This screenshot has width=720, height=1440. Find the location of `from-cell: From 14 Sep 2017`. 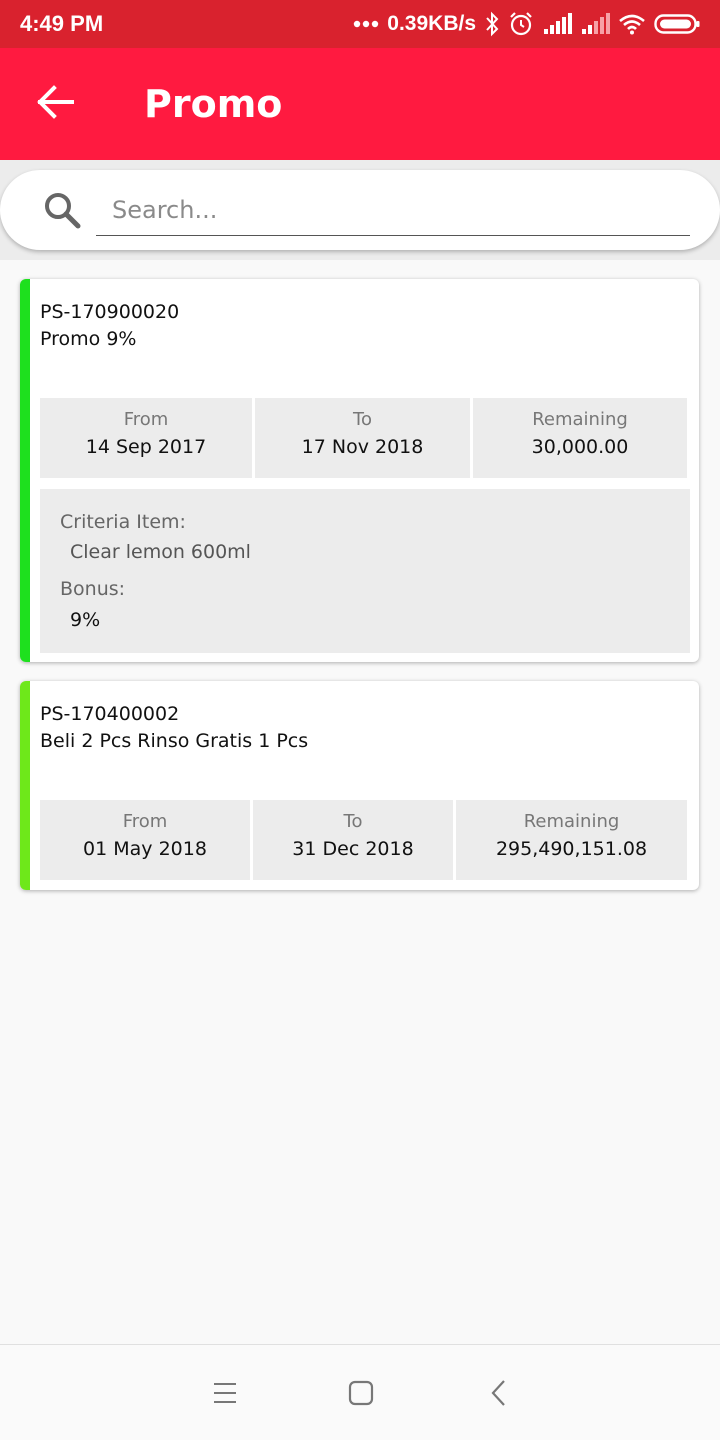

from-cell: From 14 Sep 2017 is located at coordinates (146, 438).